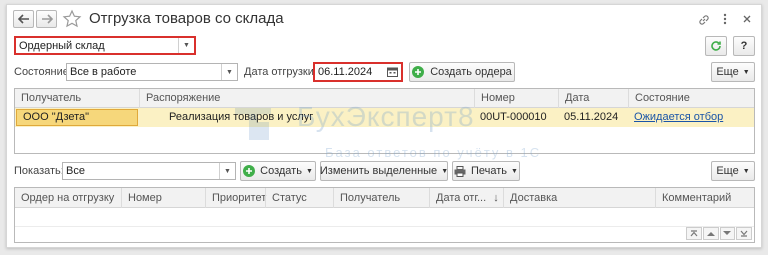 The height and width of the screenshot is (255, 768). I want to click on date-field: 06.11.2024, so click(358, 72).